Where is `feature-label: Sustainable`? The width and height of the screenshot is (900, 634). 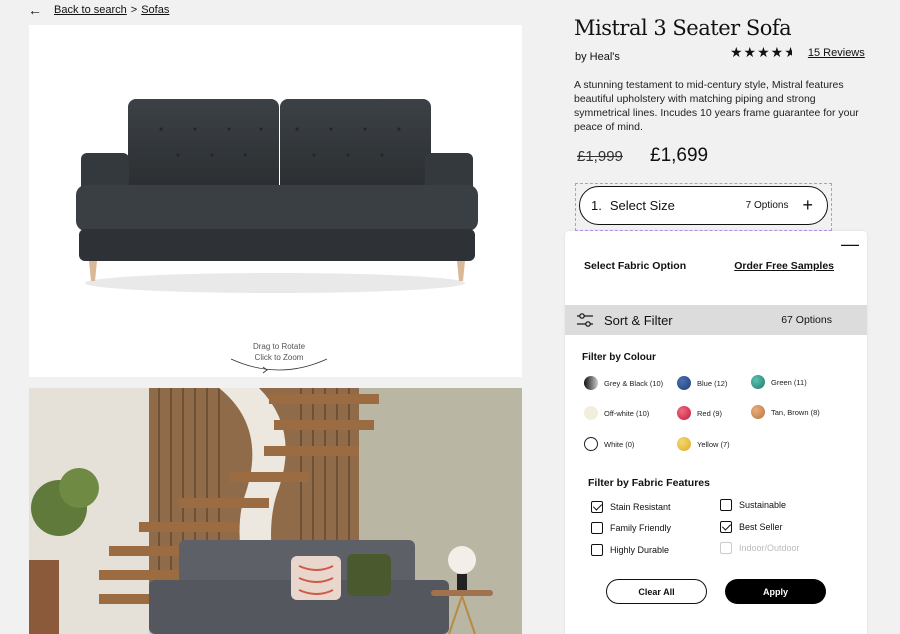
feature-label: Sustainable is located at coordinates (763, 505).